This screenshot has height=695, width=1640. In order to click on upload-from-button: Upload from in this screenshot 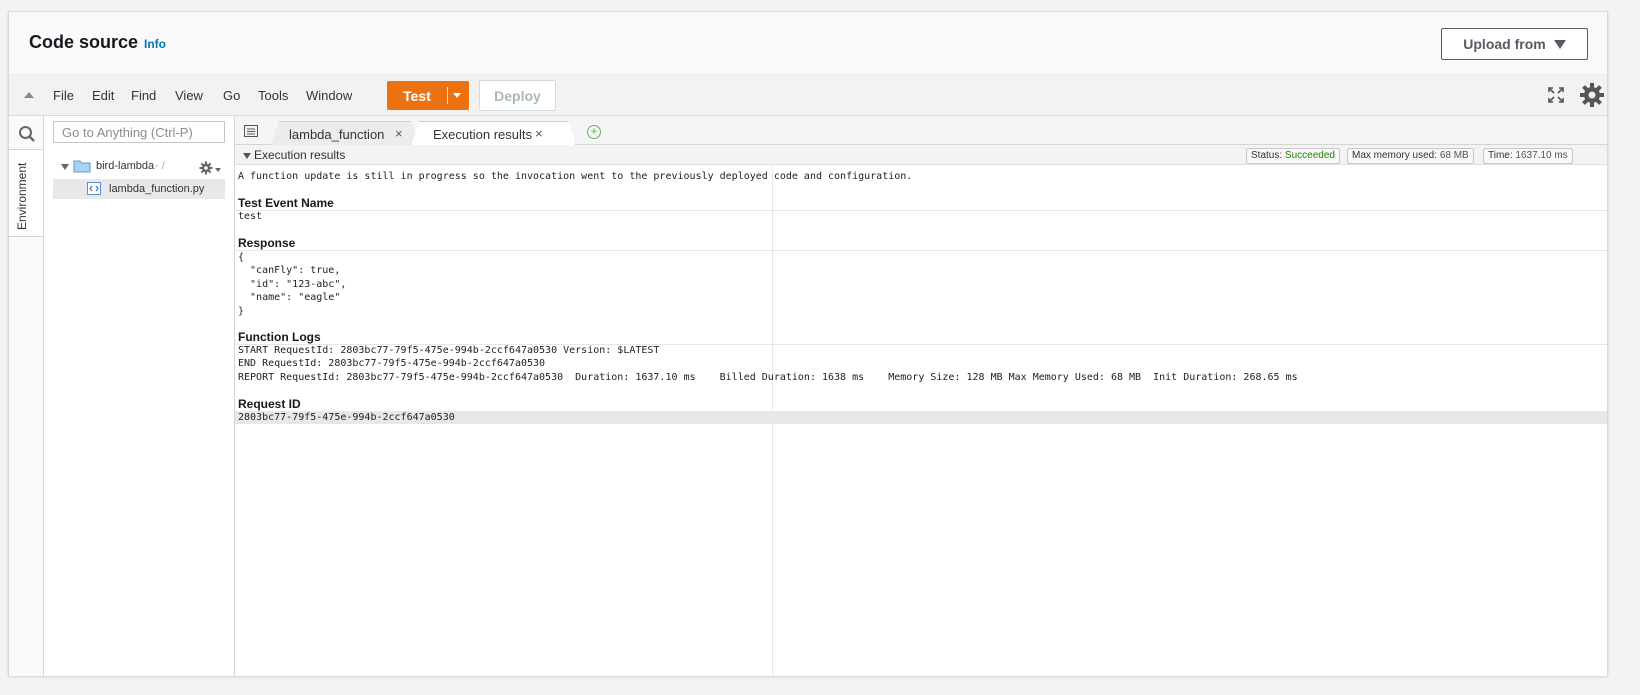, I will do `click(1514, 44)`.